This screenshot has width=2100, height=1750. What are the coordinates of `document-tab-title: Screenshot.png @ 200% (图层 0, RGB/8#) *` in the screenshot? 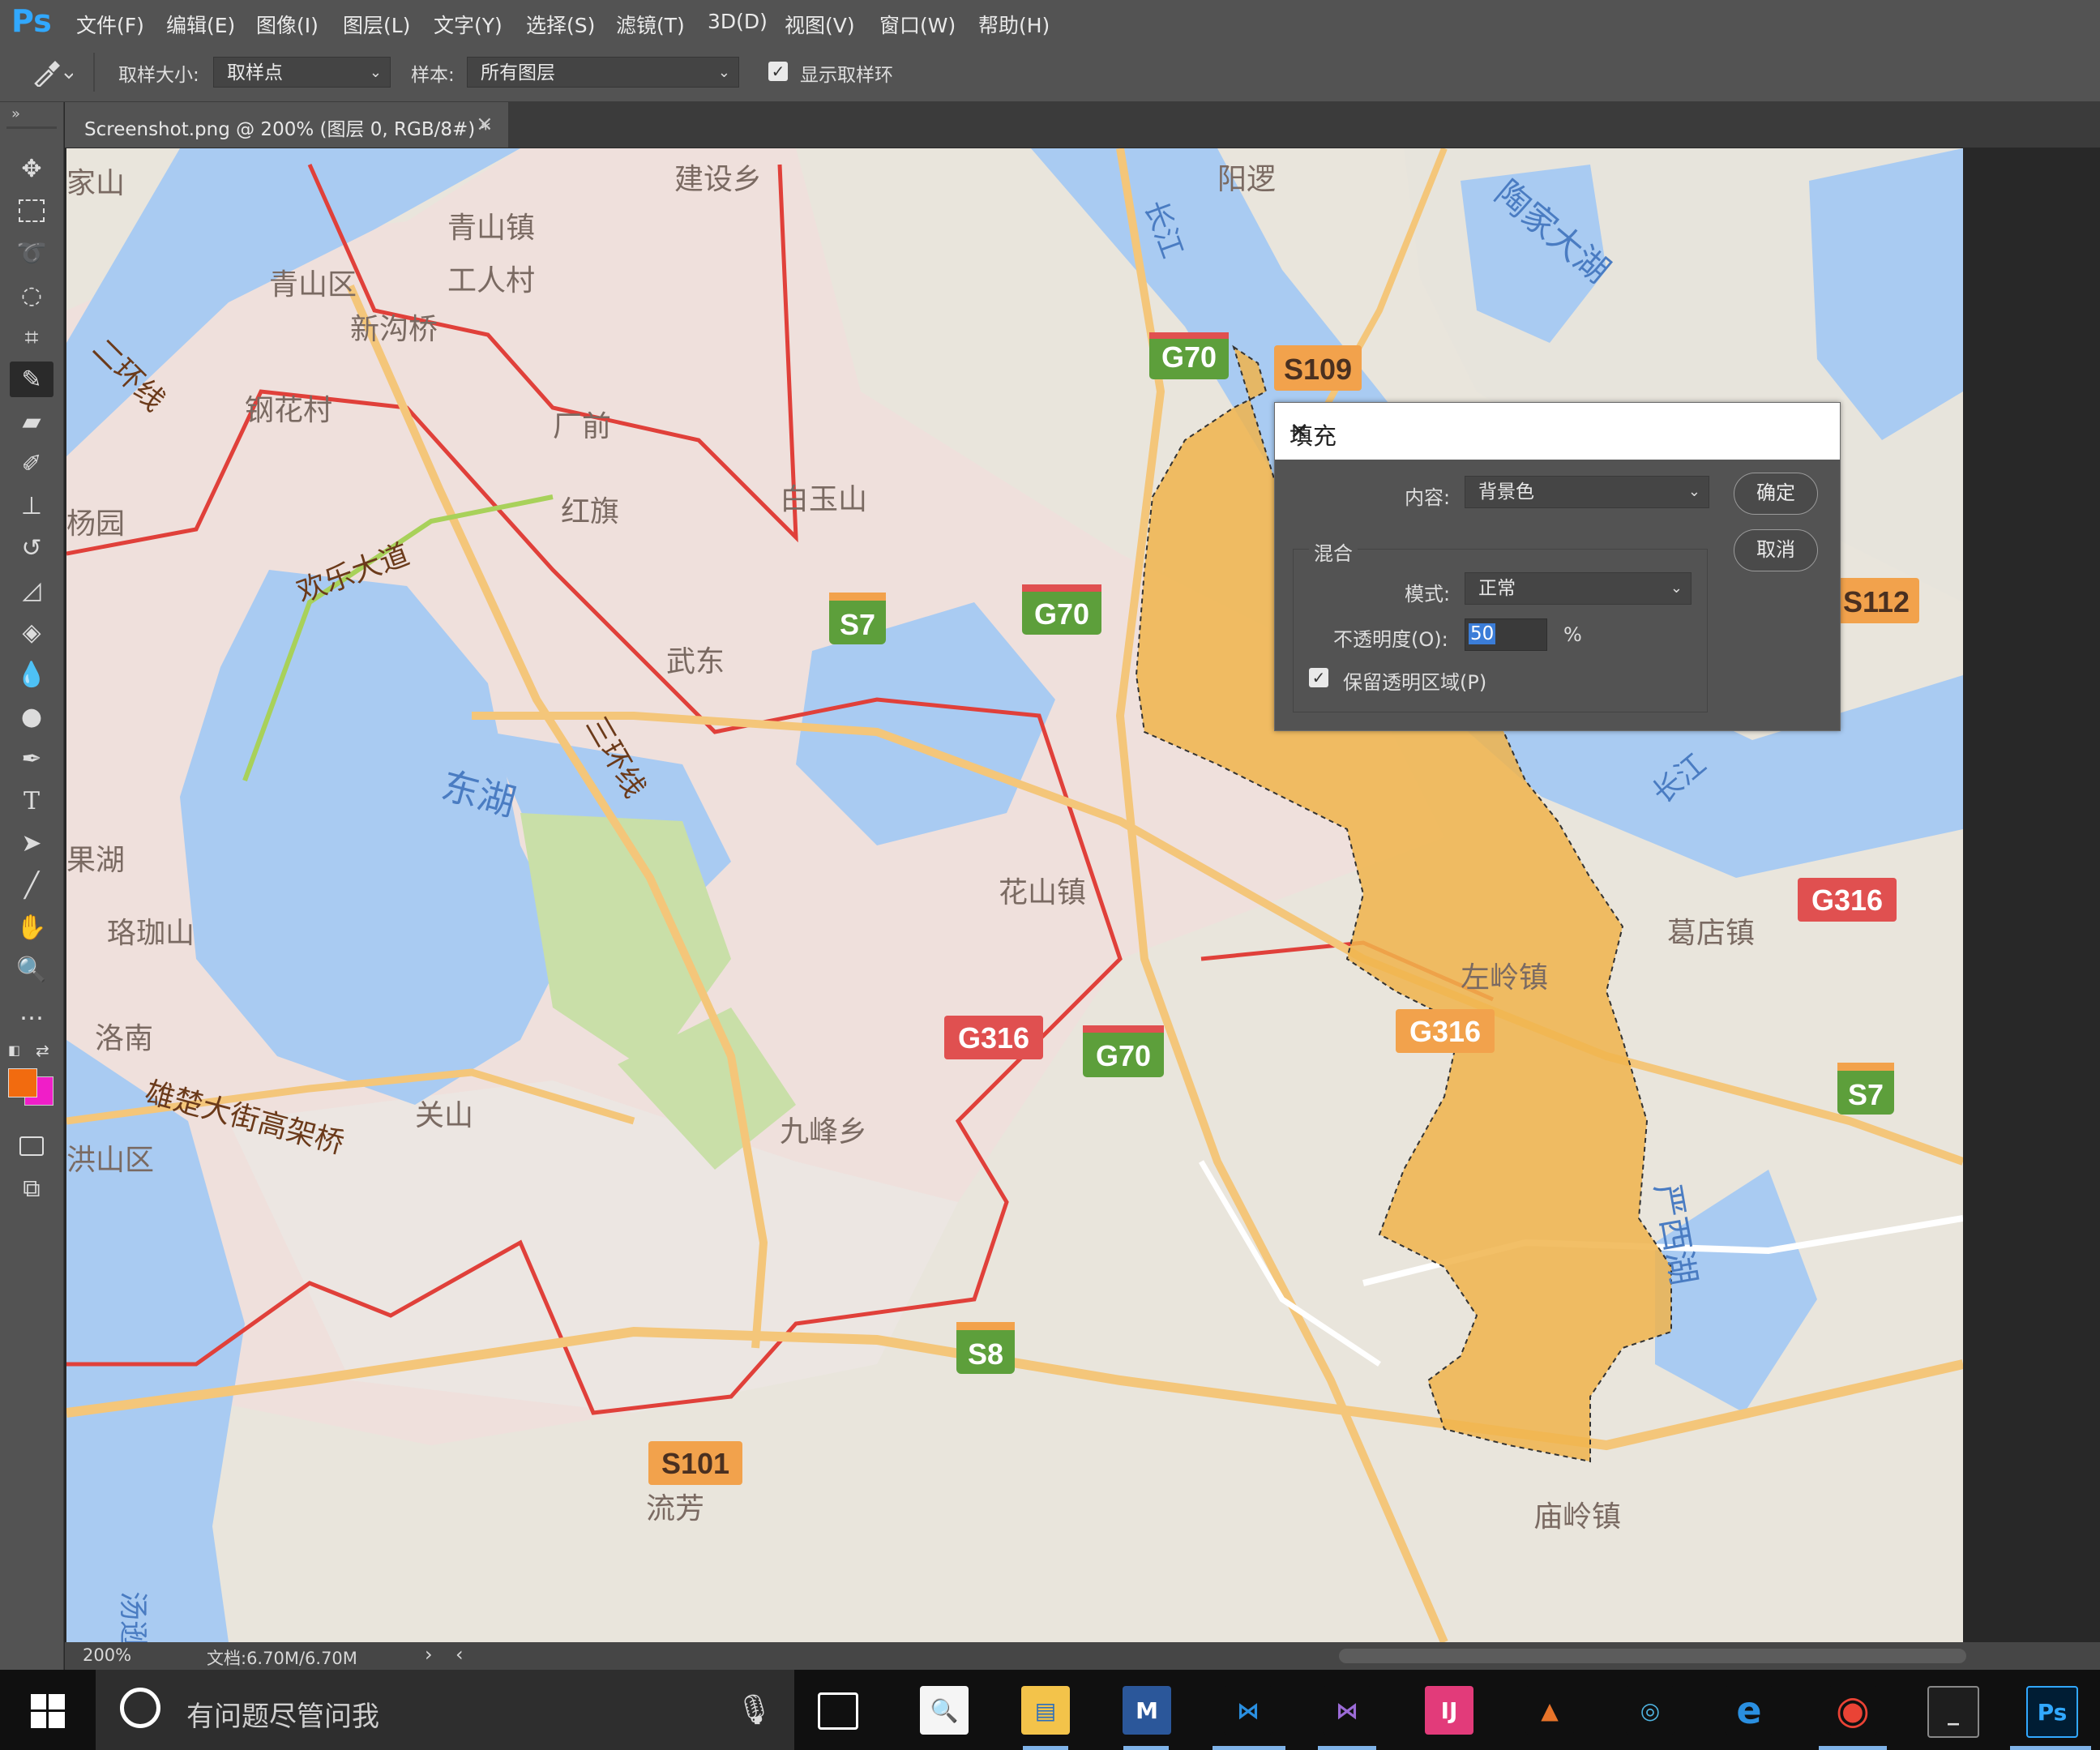 It's located at (287, 130).